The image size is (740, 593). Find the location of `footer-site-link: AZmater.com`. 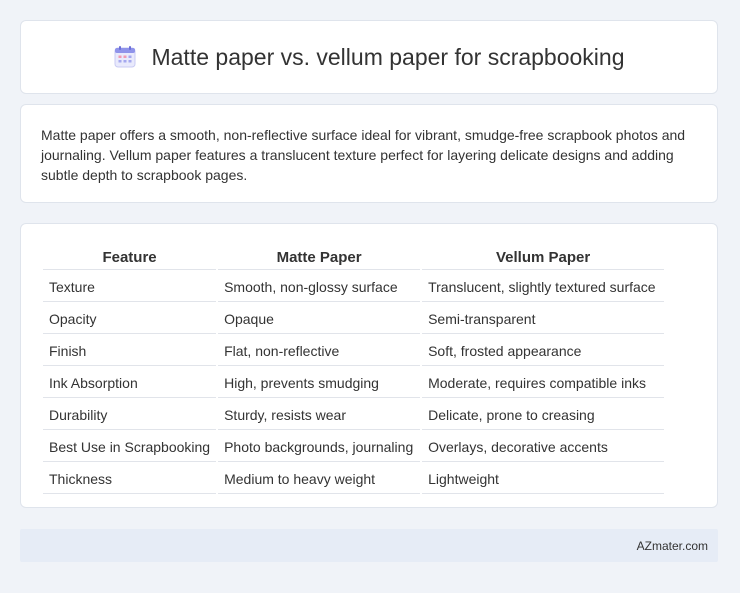

footer-site-link: AZmater.com is located at coordinates (672, 546).